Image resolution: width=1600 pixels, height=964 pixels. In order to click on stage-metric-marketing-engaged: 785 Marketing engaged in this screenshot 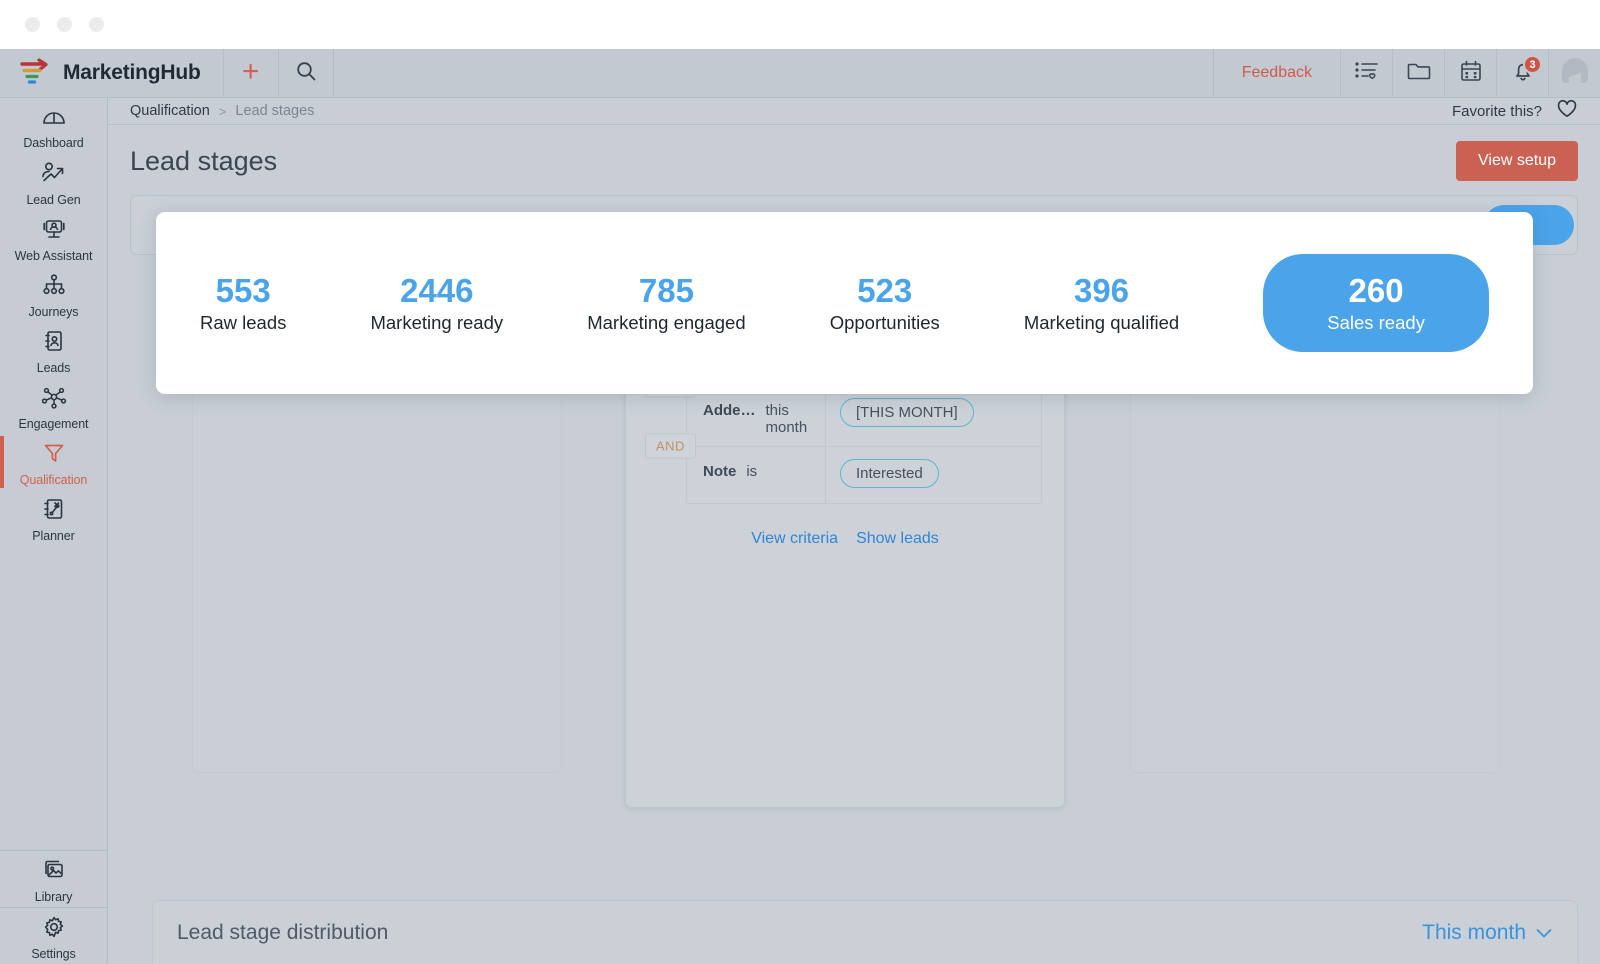, I will do `click(666, 303)`.